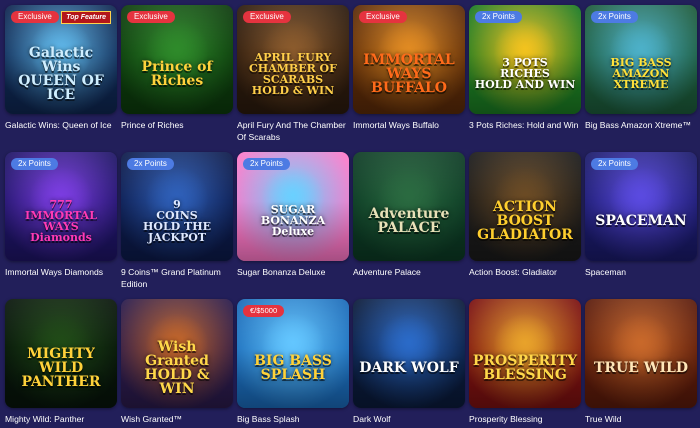 The width and height of the screenshot is (700, 428). Describe the element at coordinates (641, 353) in the screenshot. I see `game-thumbnail: TRUE WILD` at that location.